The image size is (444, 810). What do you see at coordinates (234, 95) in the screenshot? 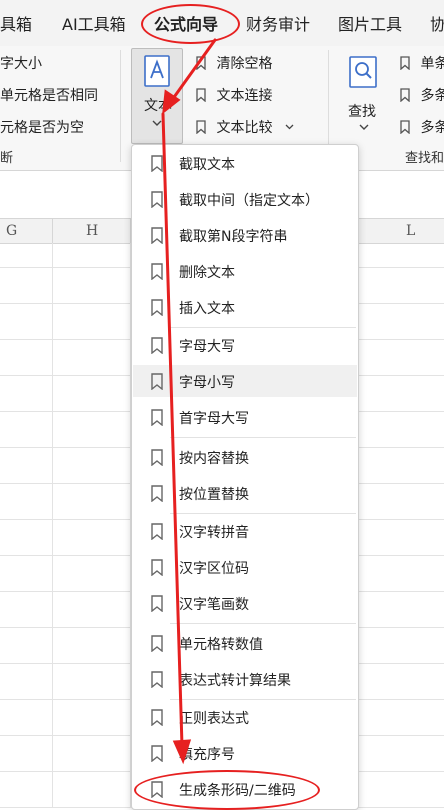
I see `ribbon-item-text-join: 文本连接` at bounding box center [234, 95].